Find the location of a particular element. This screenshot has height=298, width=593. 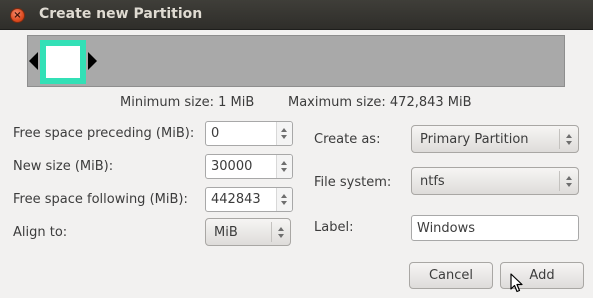

align-to-select: MiB is located at coordinates (248, 232).